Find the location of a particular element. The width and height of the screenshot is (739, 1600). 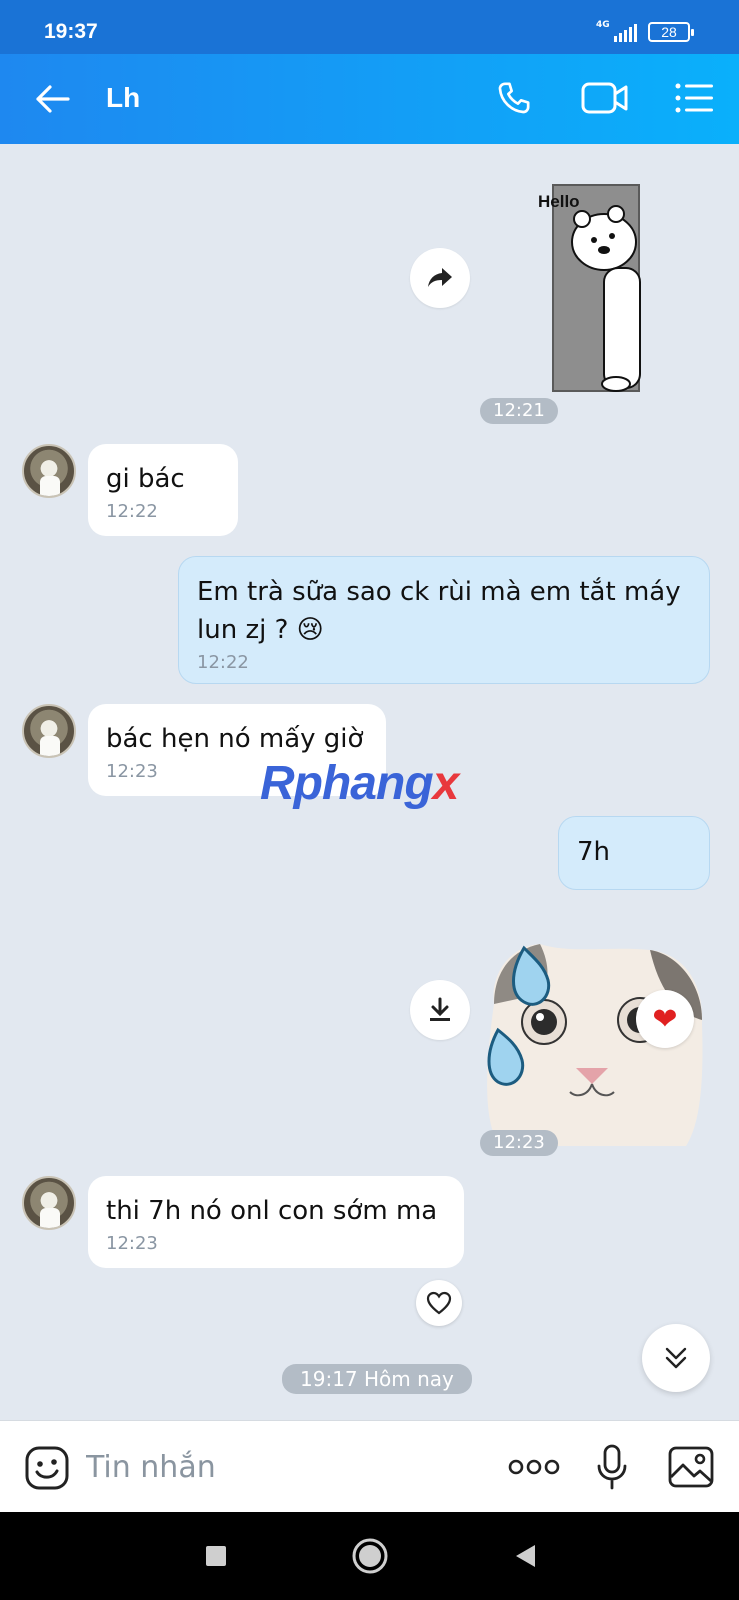

options-menu-button is located at coordinates (694, 98).